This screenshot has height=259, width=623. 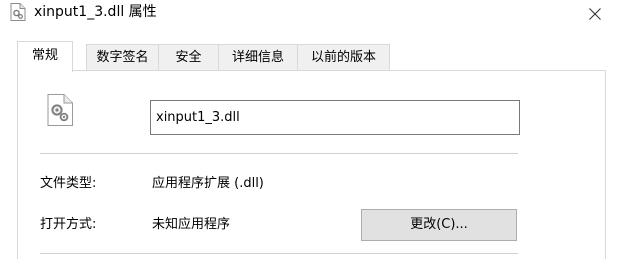 What do you see at coordinates (208, 183) in the screenshot?
I see `file-type-value: 应用程序扩展 (.dll)` at bounding box center [208, 183].